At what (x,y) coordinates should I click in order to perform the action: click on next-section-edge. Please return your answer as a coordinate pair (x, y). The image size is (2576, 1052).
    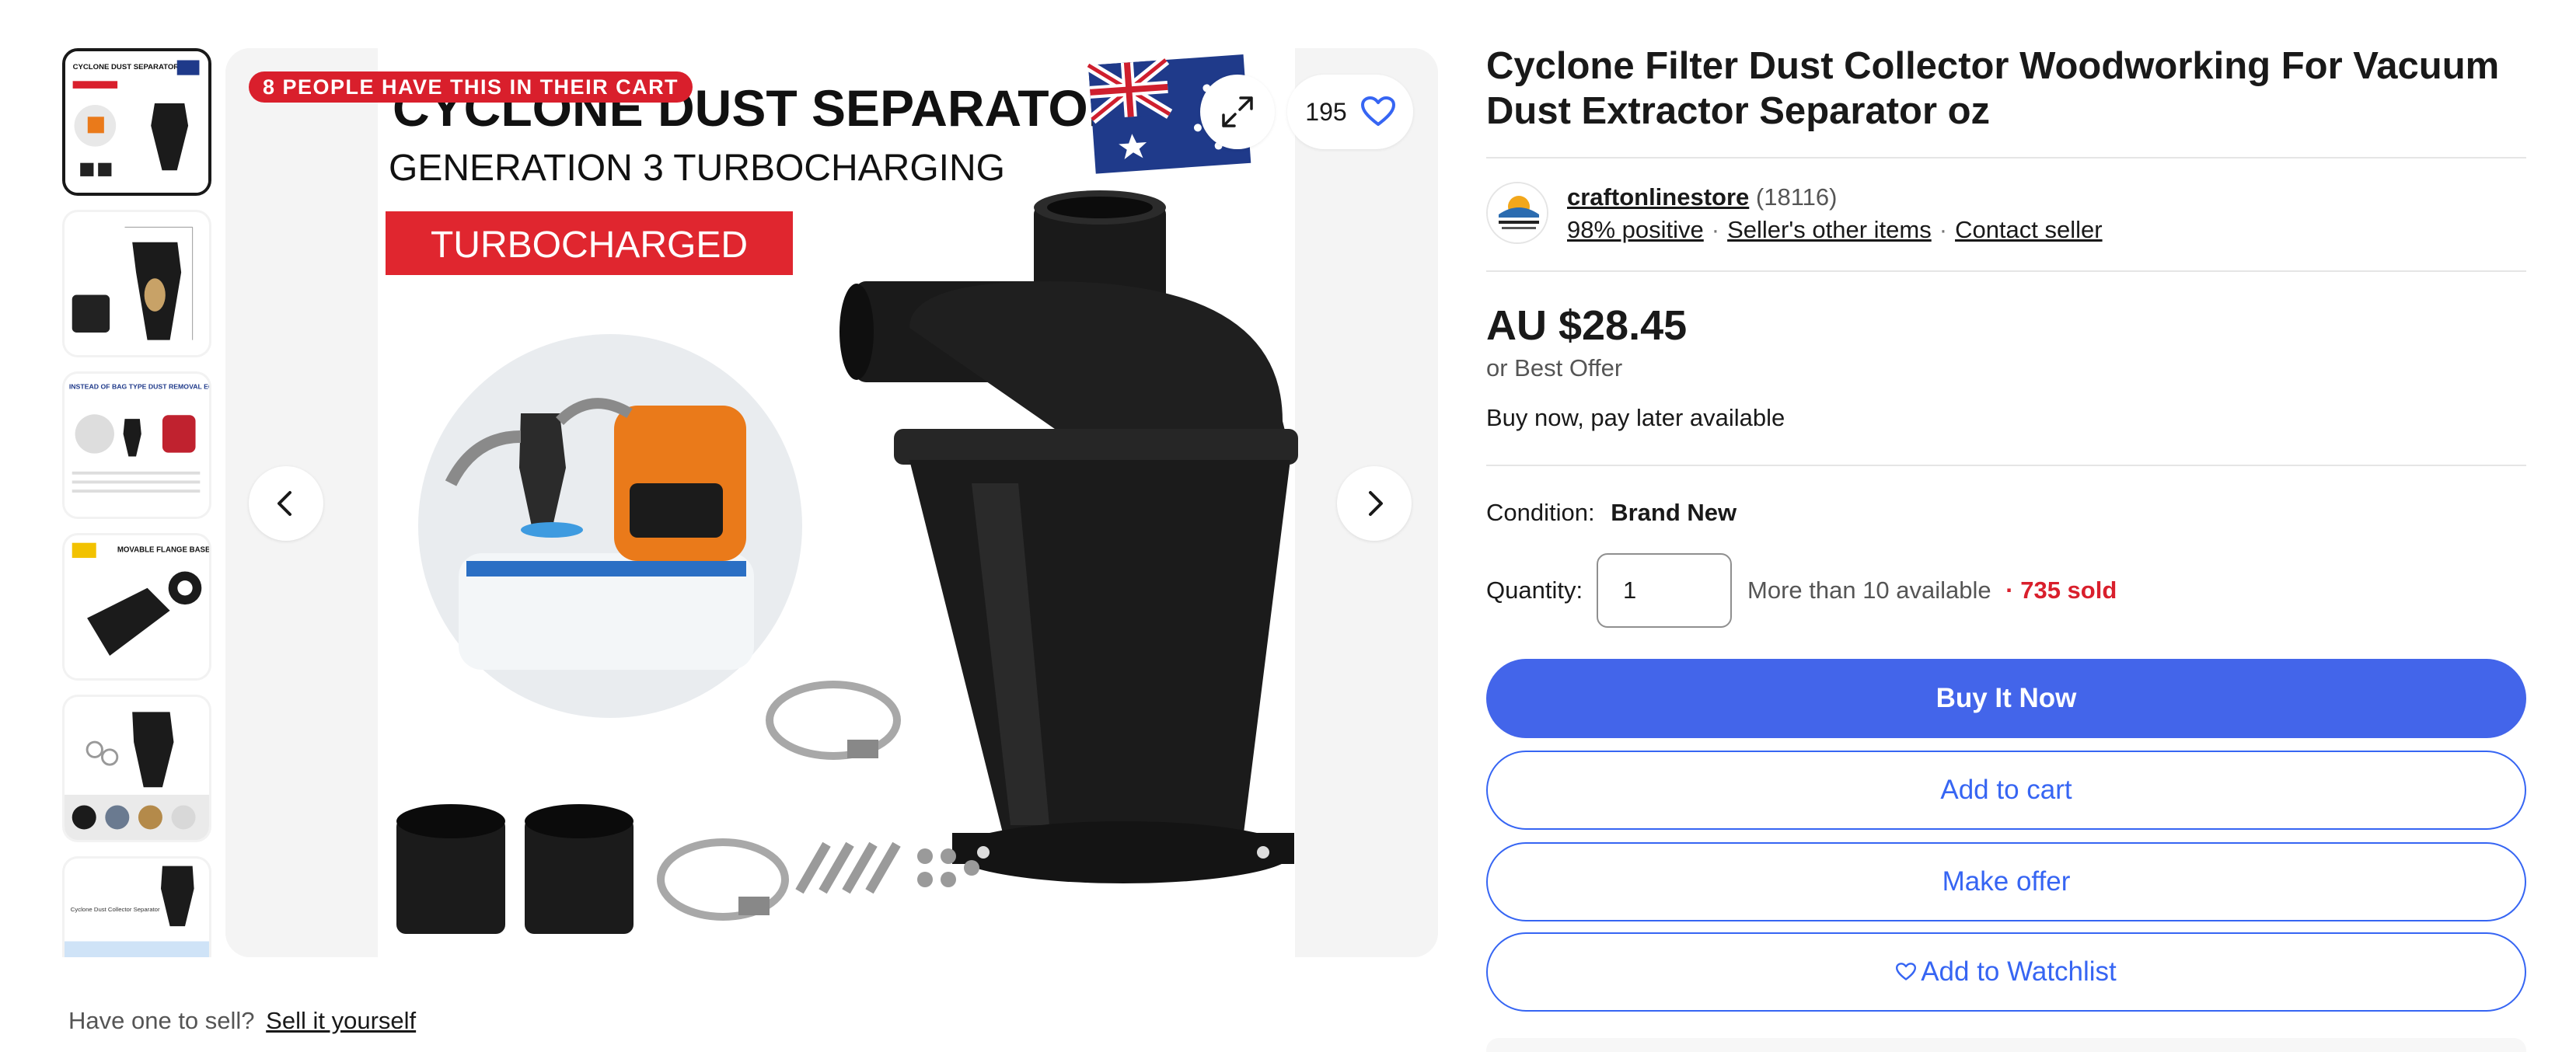
    Looking at the image, I should click on (2006, 1045).